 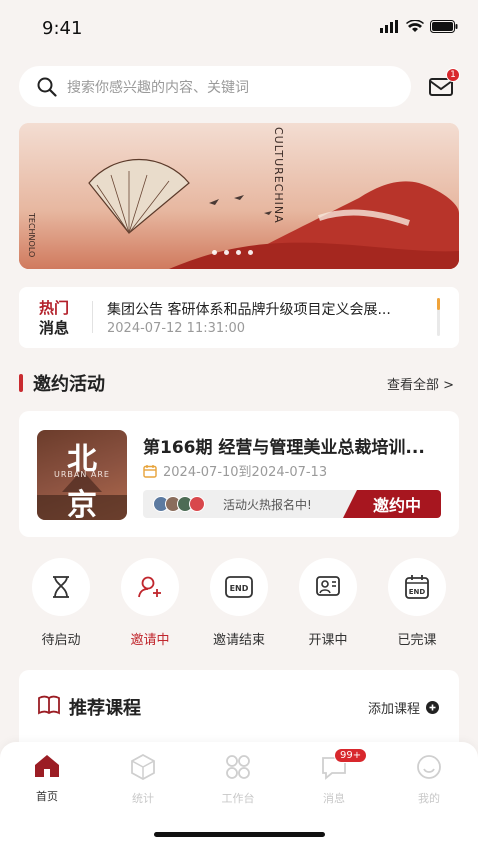 I want to click on add-course-label: 添加课程, so click(x=393, y=709).